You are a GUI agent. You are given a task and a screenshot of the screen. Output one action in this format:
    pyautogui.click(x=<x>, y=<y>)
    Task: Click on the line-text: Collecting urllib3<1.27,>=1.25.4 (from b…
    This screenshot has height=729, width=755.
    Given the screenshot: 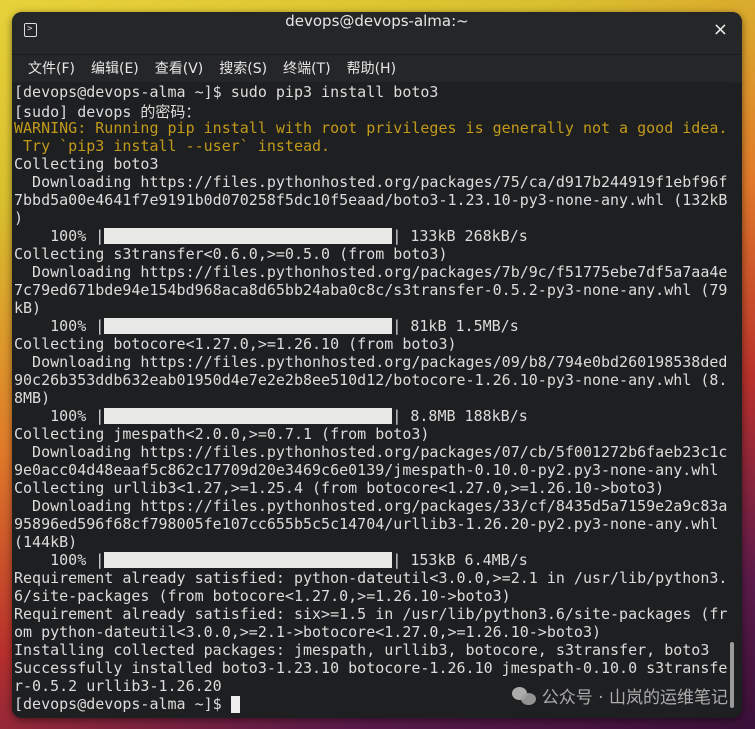 What is the action you would take?
    pyautogui.click(x=339, y=488)
    